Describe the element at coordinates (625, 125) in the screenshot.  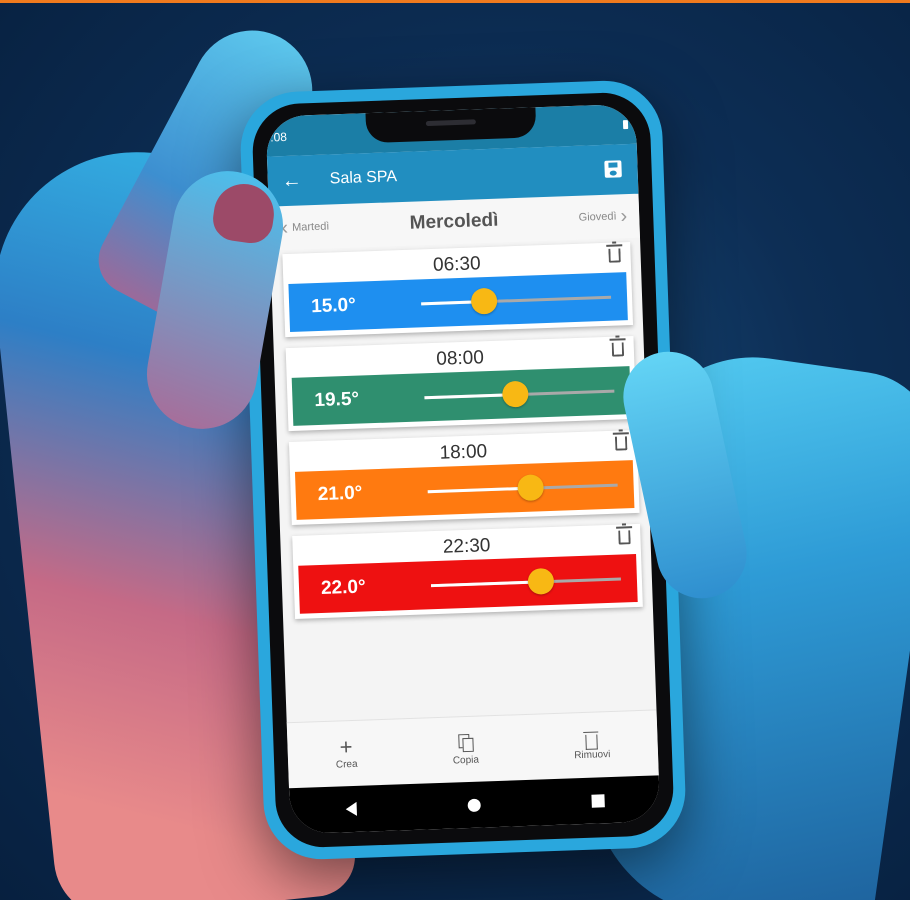
I see `battery-icon` at that location.